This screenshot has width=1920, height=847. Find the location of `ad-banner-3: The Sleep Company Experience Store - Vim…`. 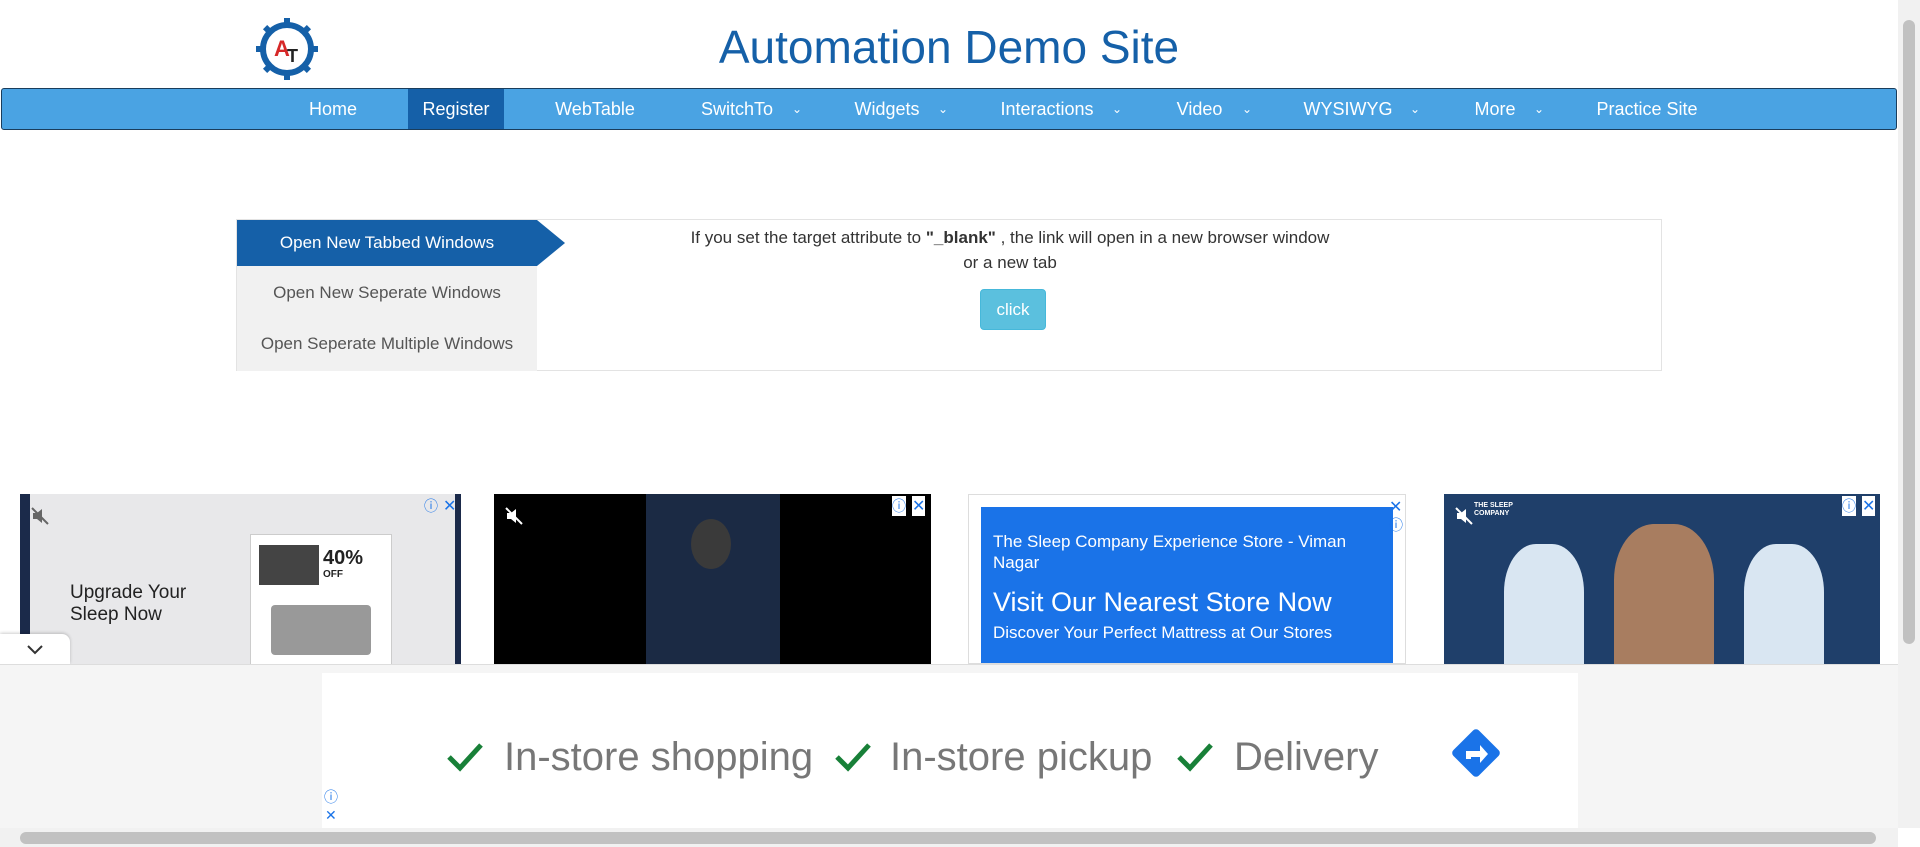

ad-banner-3: The Sleep Company Experience Store - Vim… is located at coordinates (1187, 579).